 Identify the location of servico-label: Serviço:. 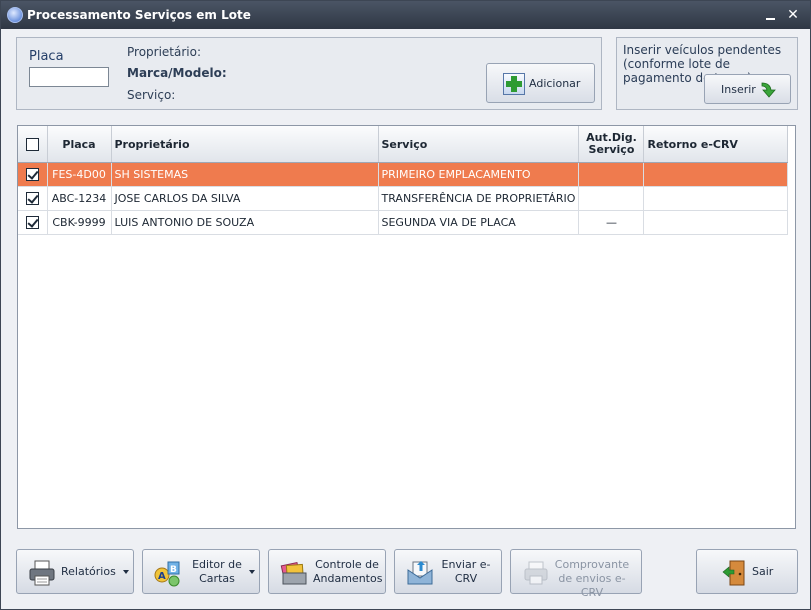
(151, 95).